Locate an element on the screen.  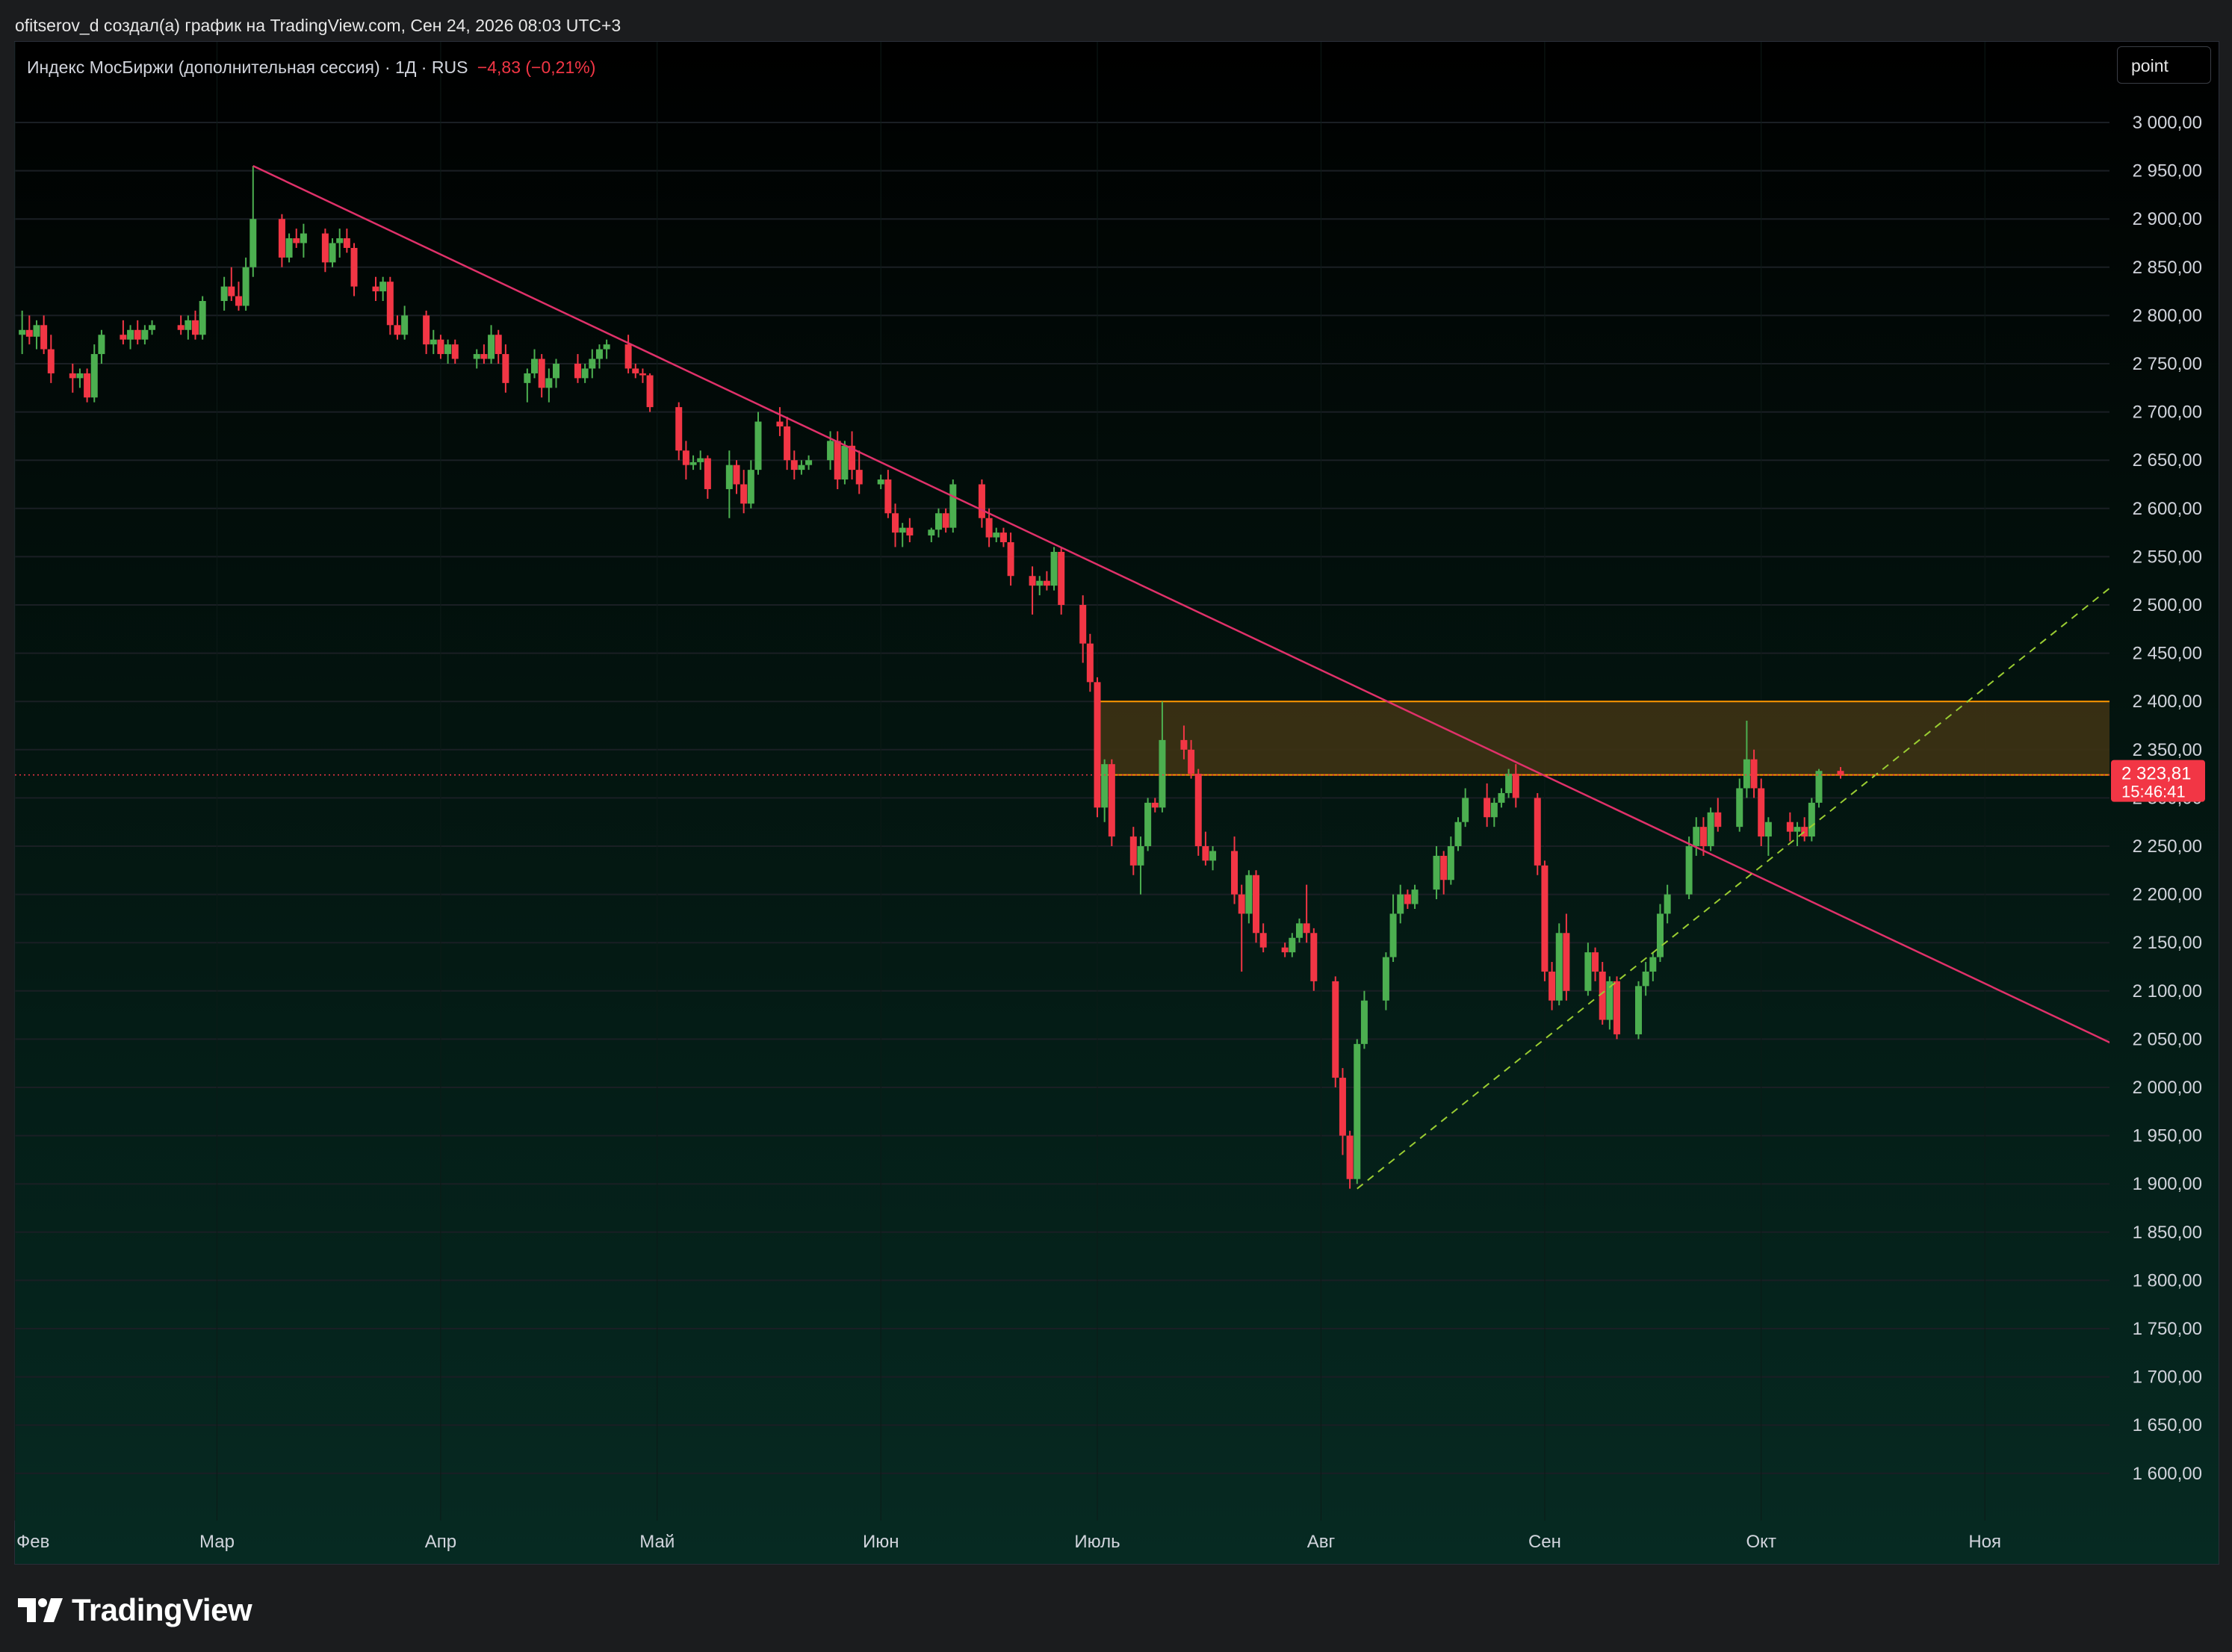
price-tick: 1 600,00 is located at coordinates (2167, 1474).